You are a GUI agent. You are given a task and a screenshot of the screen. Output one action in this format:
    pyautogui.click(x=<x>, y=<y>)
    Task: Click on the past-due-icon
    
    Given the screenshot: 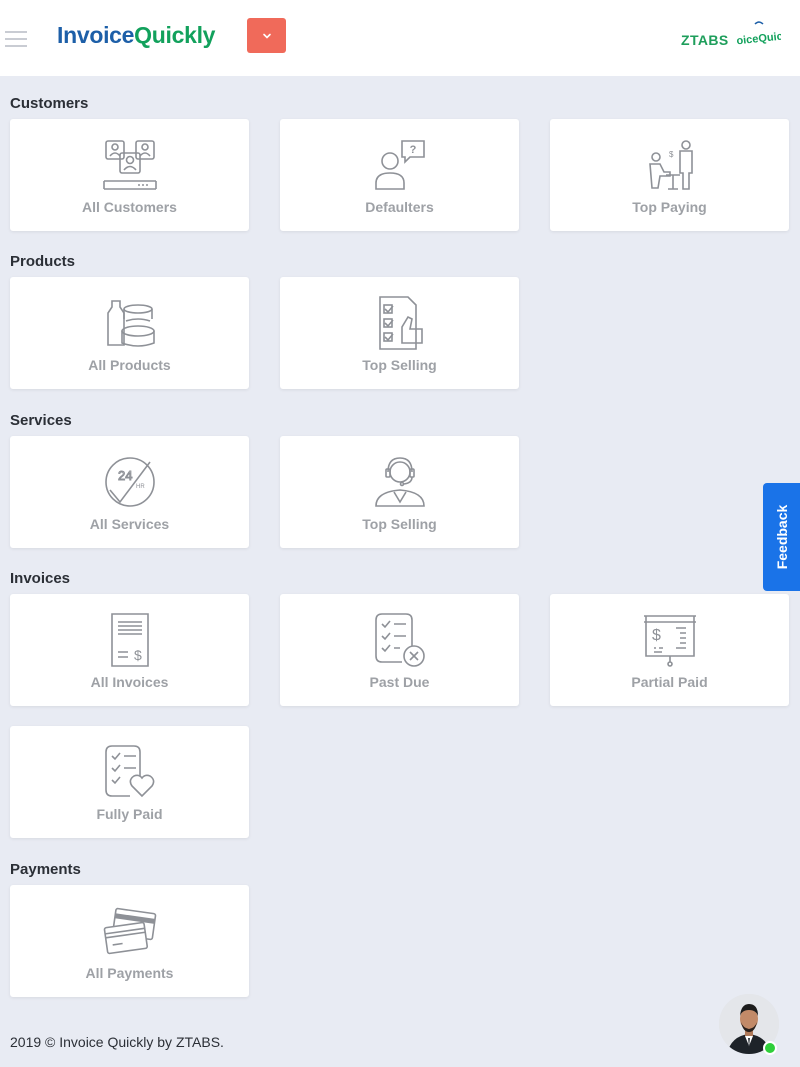 What is the action you would take?
    pyautogui.click(x=399, y=640)
    